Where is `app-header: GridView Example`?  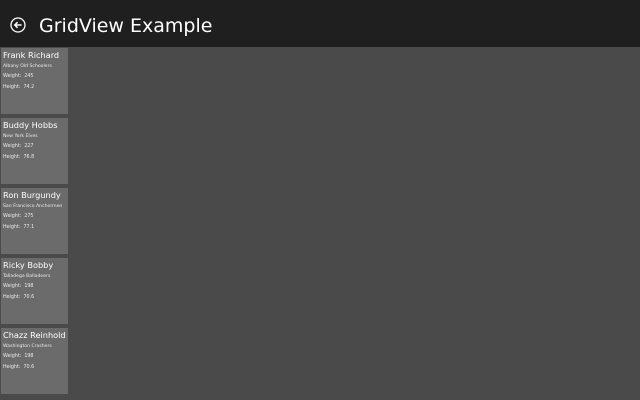 app-header: GridView Example is located at coordinates (320, 23).